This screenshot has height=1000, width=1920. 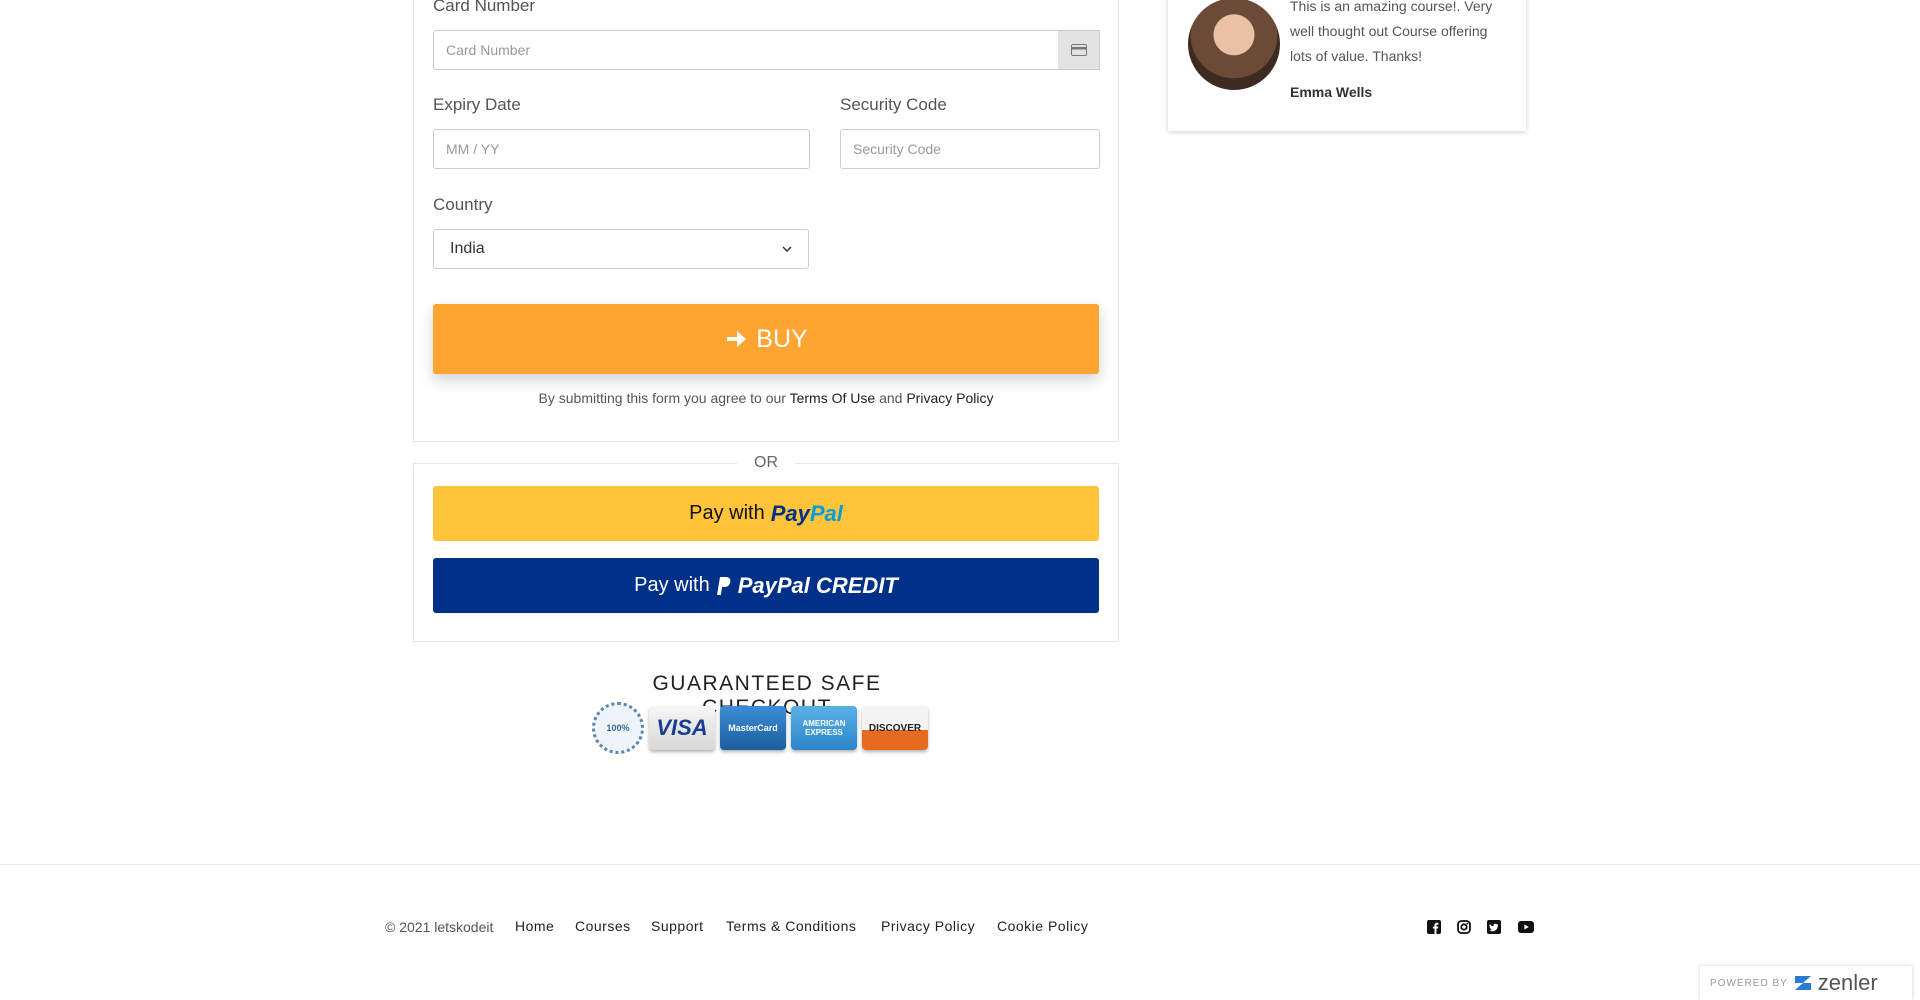 I want to click on amex-icon: AMERICAN EXPRESS, so click(x=824, y=728).